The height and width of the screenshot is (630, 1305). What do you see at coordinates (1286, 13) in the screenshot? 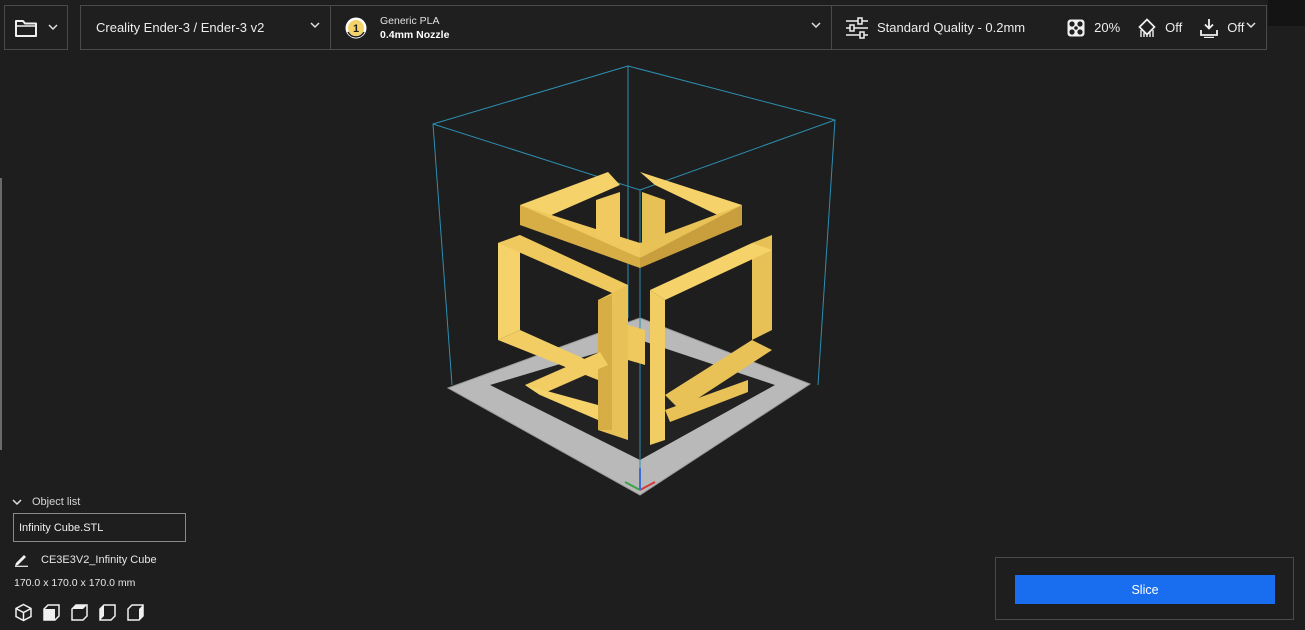
I see `window-top-strip` at bounding box center [1286, 13].